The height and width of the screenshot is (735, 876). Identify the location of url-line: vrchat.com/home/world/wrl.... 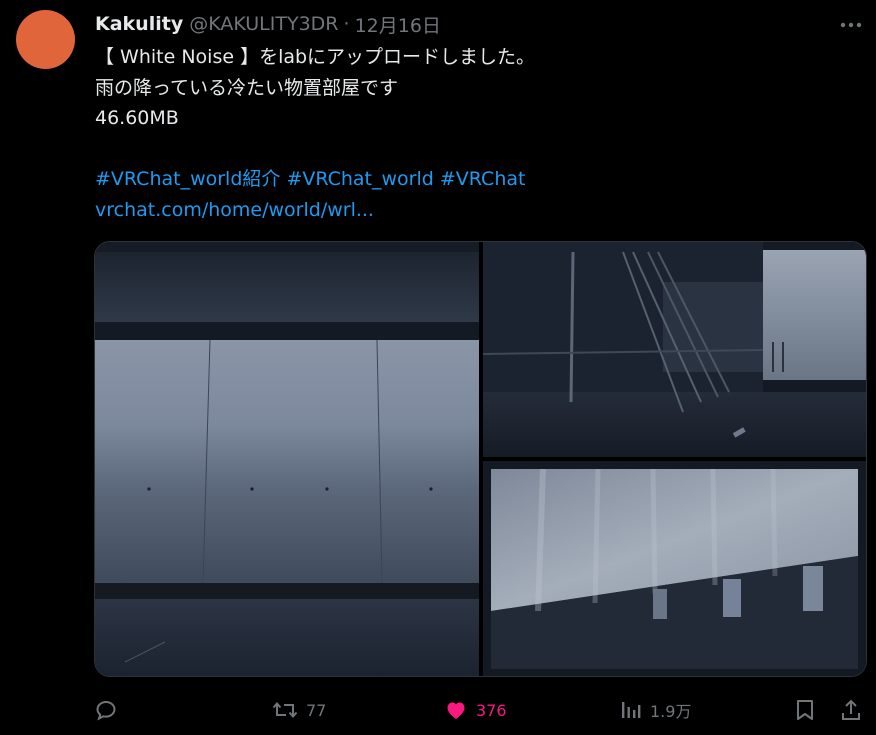
(475, 210).